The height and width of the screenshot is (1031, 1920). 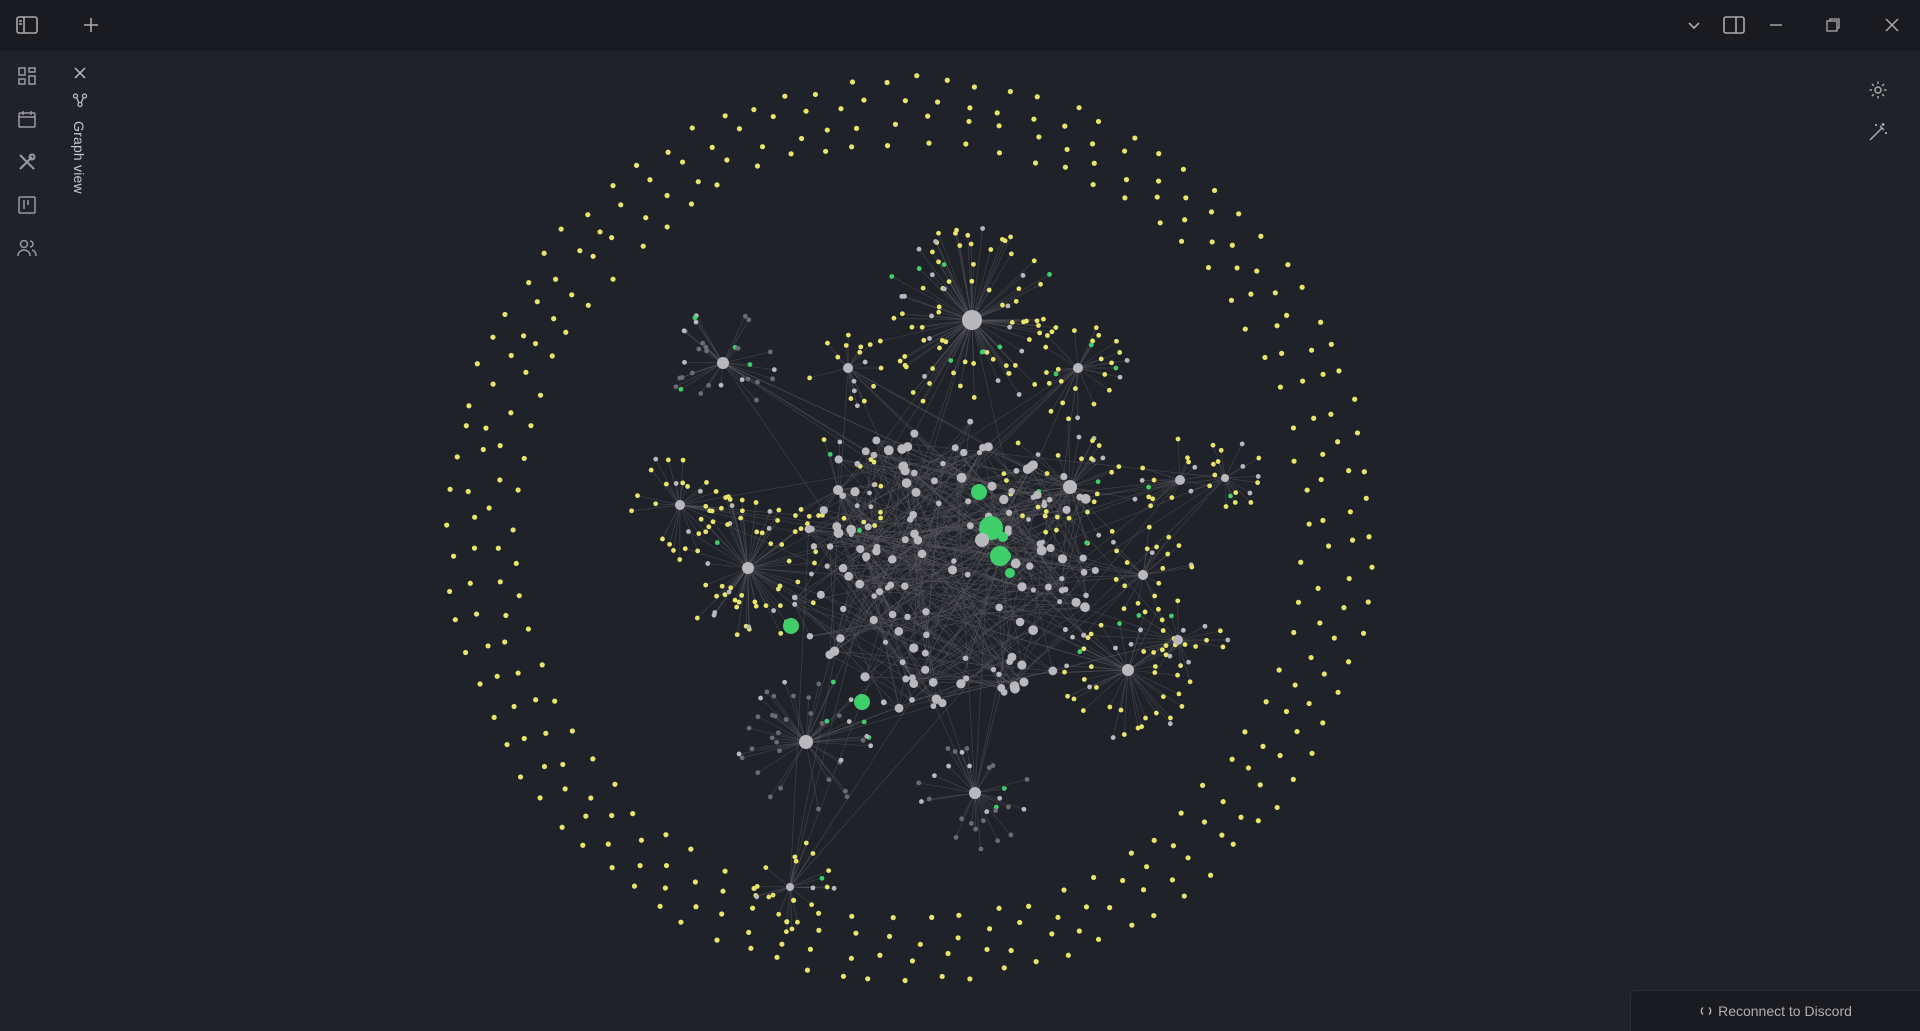 What do you see at coordinates (91, 25) in the screenshot?
I see `new-tab-icon` at bounding box center [91, 25].